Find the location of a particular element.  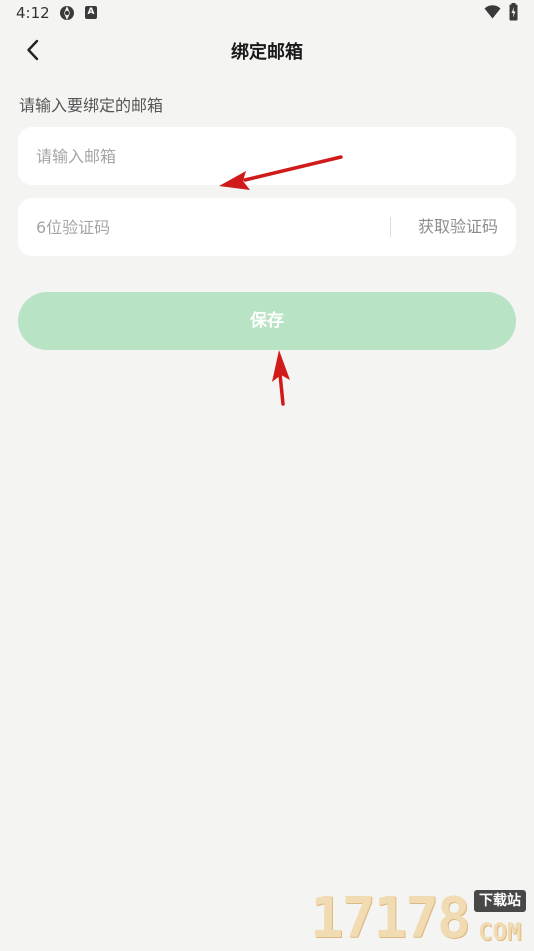

watermark-logo: 17178 下载站 COM is located at coordinates (422, 919).